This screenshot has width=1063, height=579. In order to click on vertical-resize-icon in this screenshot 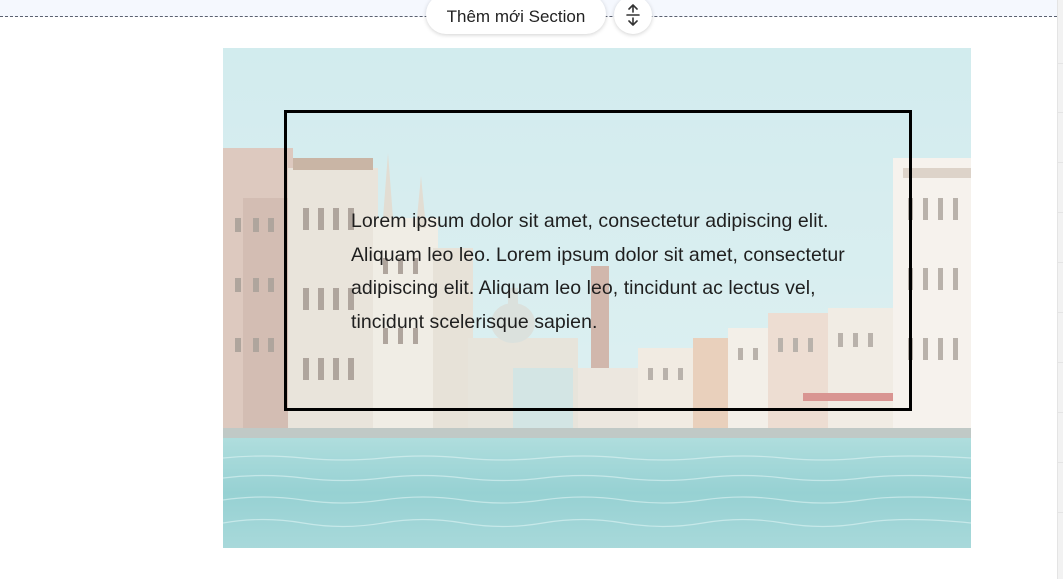, I will do `click(633, 17)`.